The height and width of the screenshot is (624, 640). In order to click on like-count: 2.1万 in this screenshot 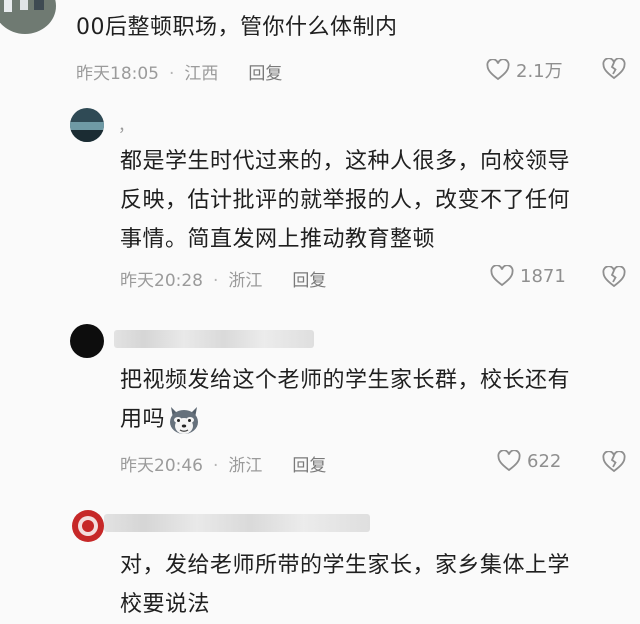, I will do `click(539, 71)`.